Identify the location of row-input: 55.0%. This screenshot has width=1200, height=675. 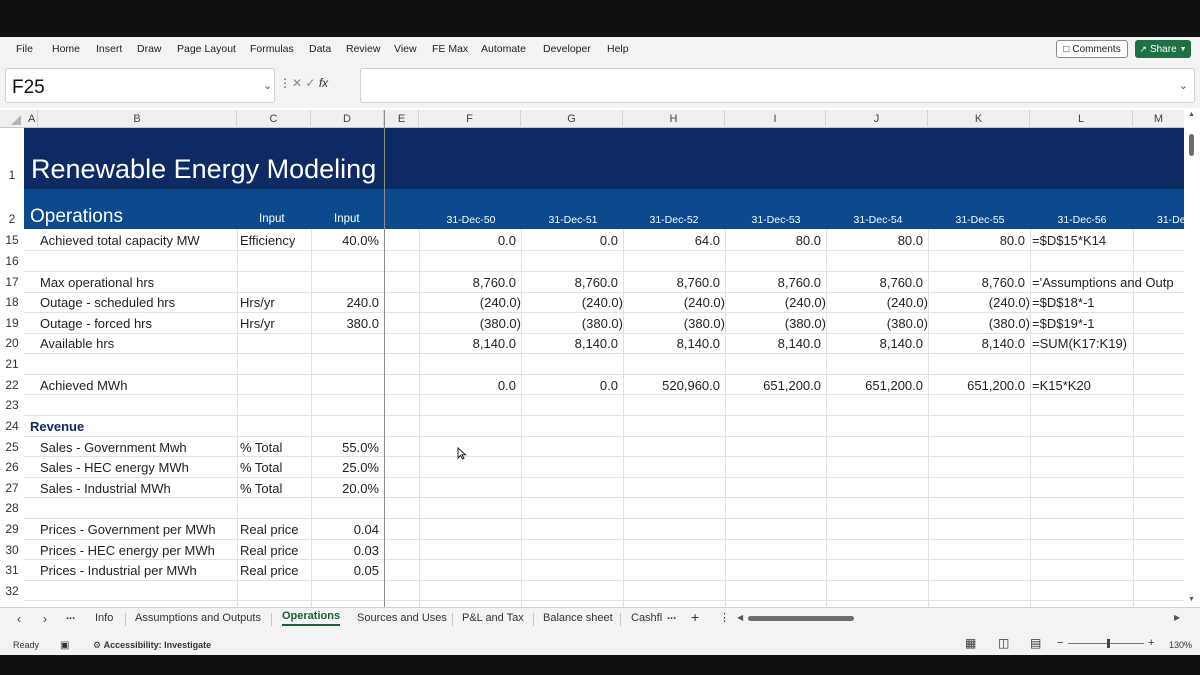
(345, 447).